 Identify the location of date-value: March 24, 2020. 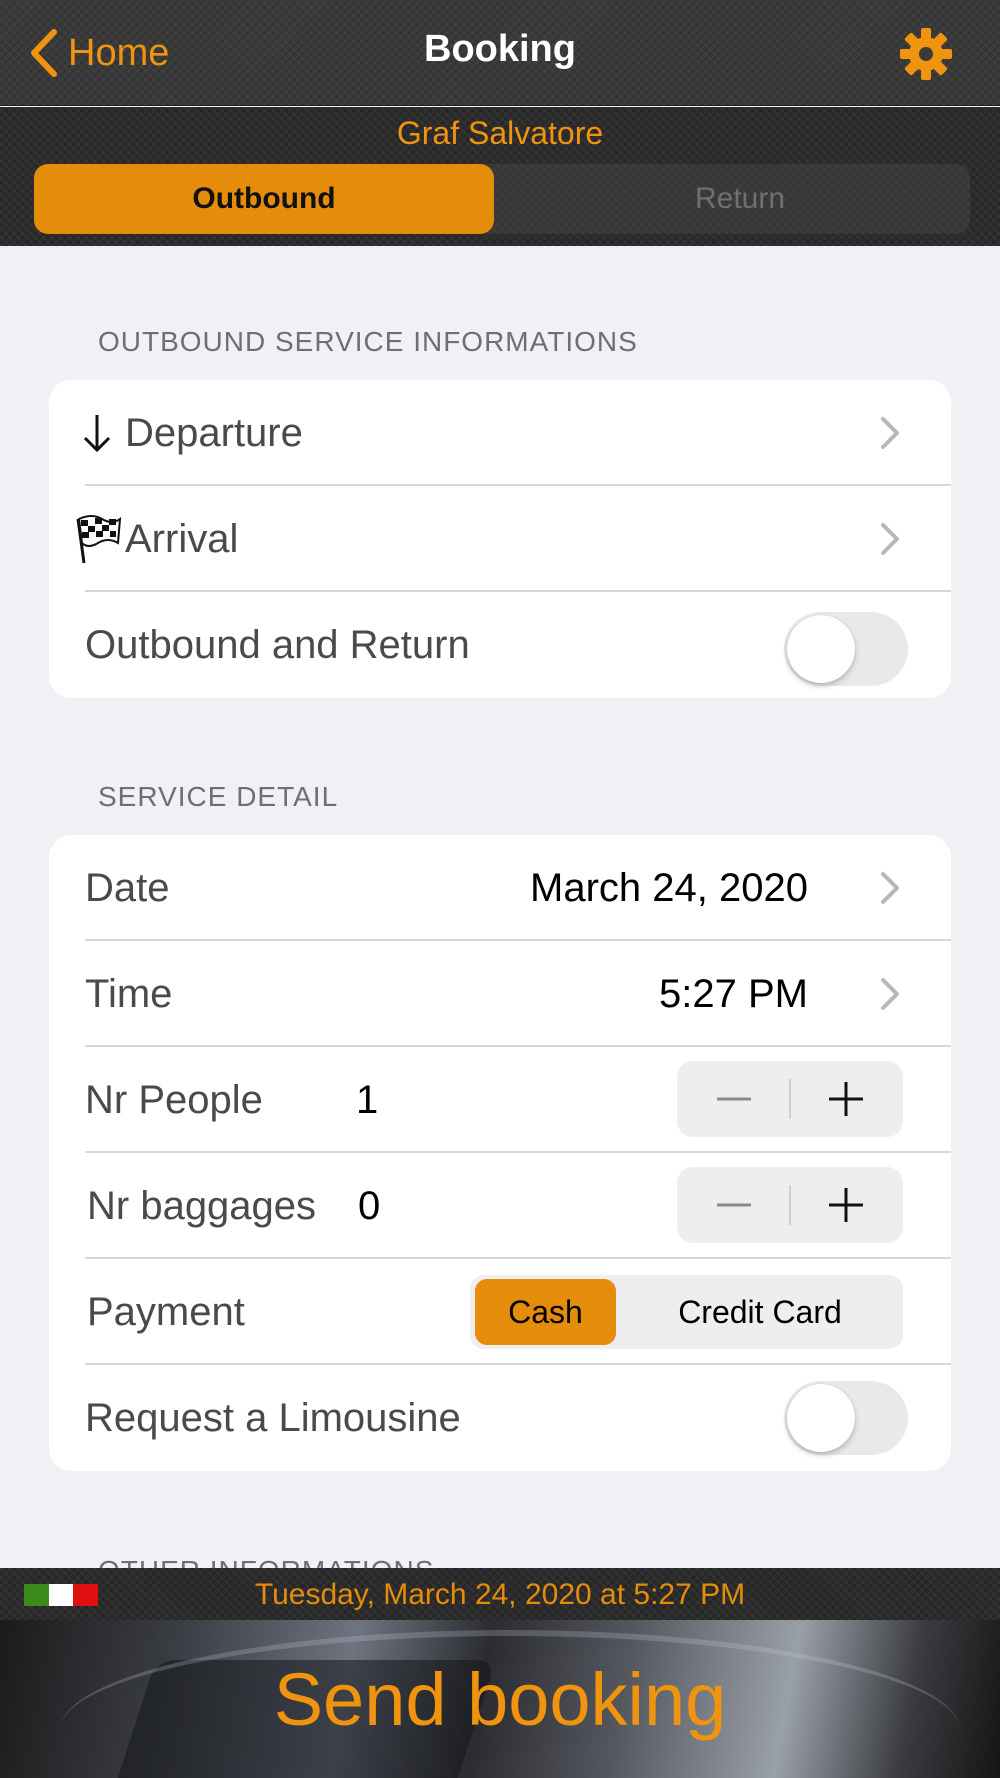
(669, 887).